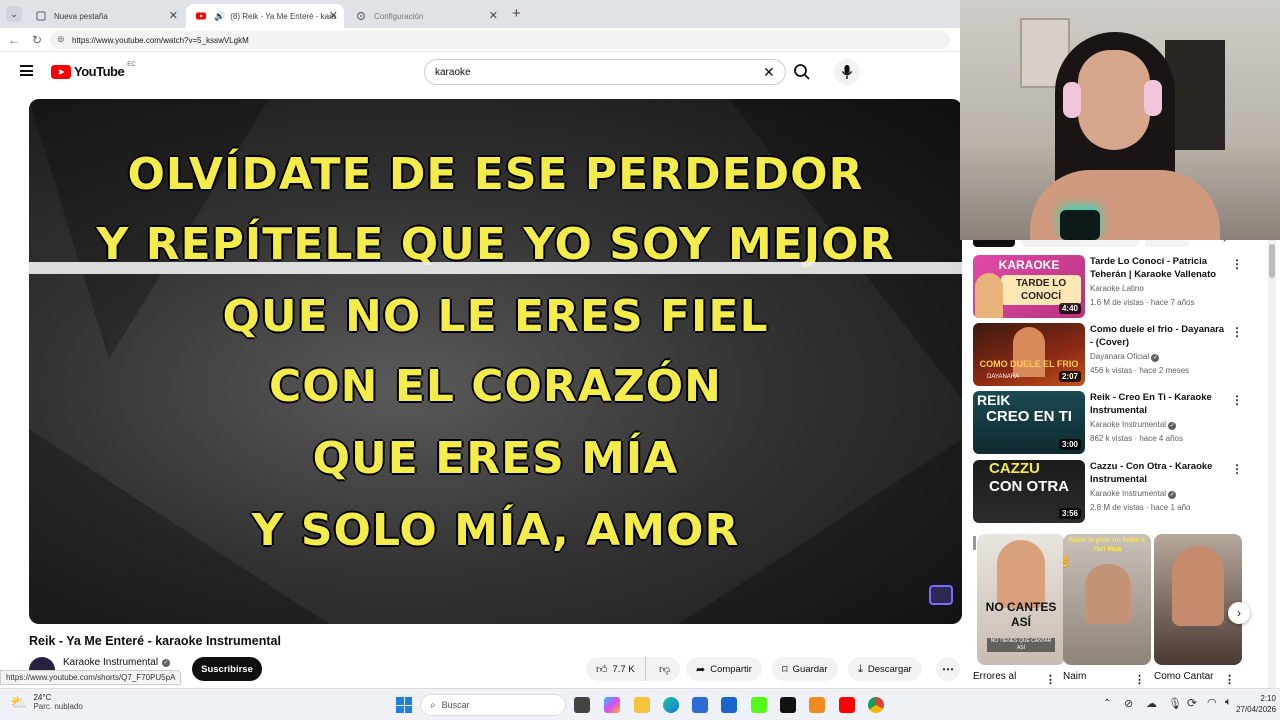 This screenshot has width=1280, height=720. What do you see at coordinates (14, 14) in the screenshot?
I see `tab-search-chevron-icon: ⌄` at bounding box center [14, 14].